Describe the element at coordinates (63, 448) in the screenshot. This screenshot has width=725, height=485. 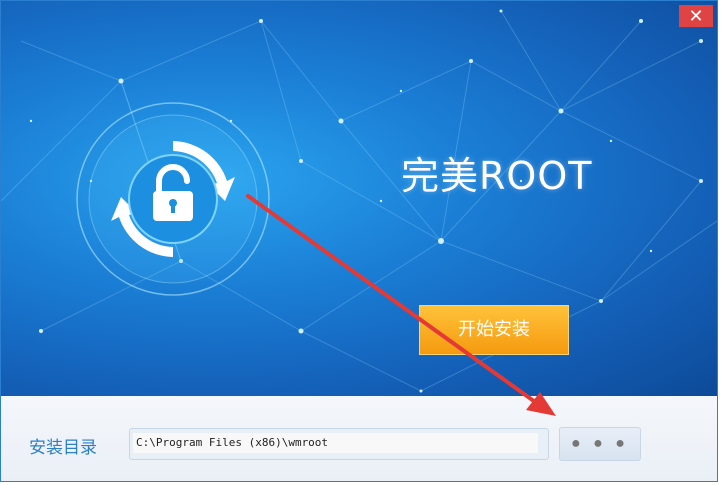
I see `install-dir-label: 安装目录` at that location.